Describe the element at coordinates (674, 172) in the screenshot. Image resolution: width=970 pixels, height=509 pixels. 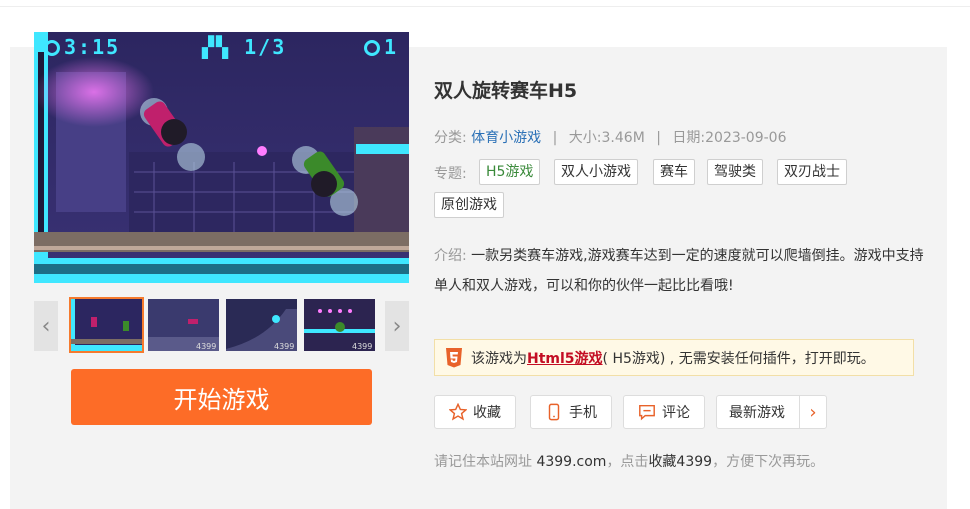
I see `topic-tag-racing: 赛车` at that location.